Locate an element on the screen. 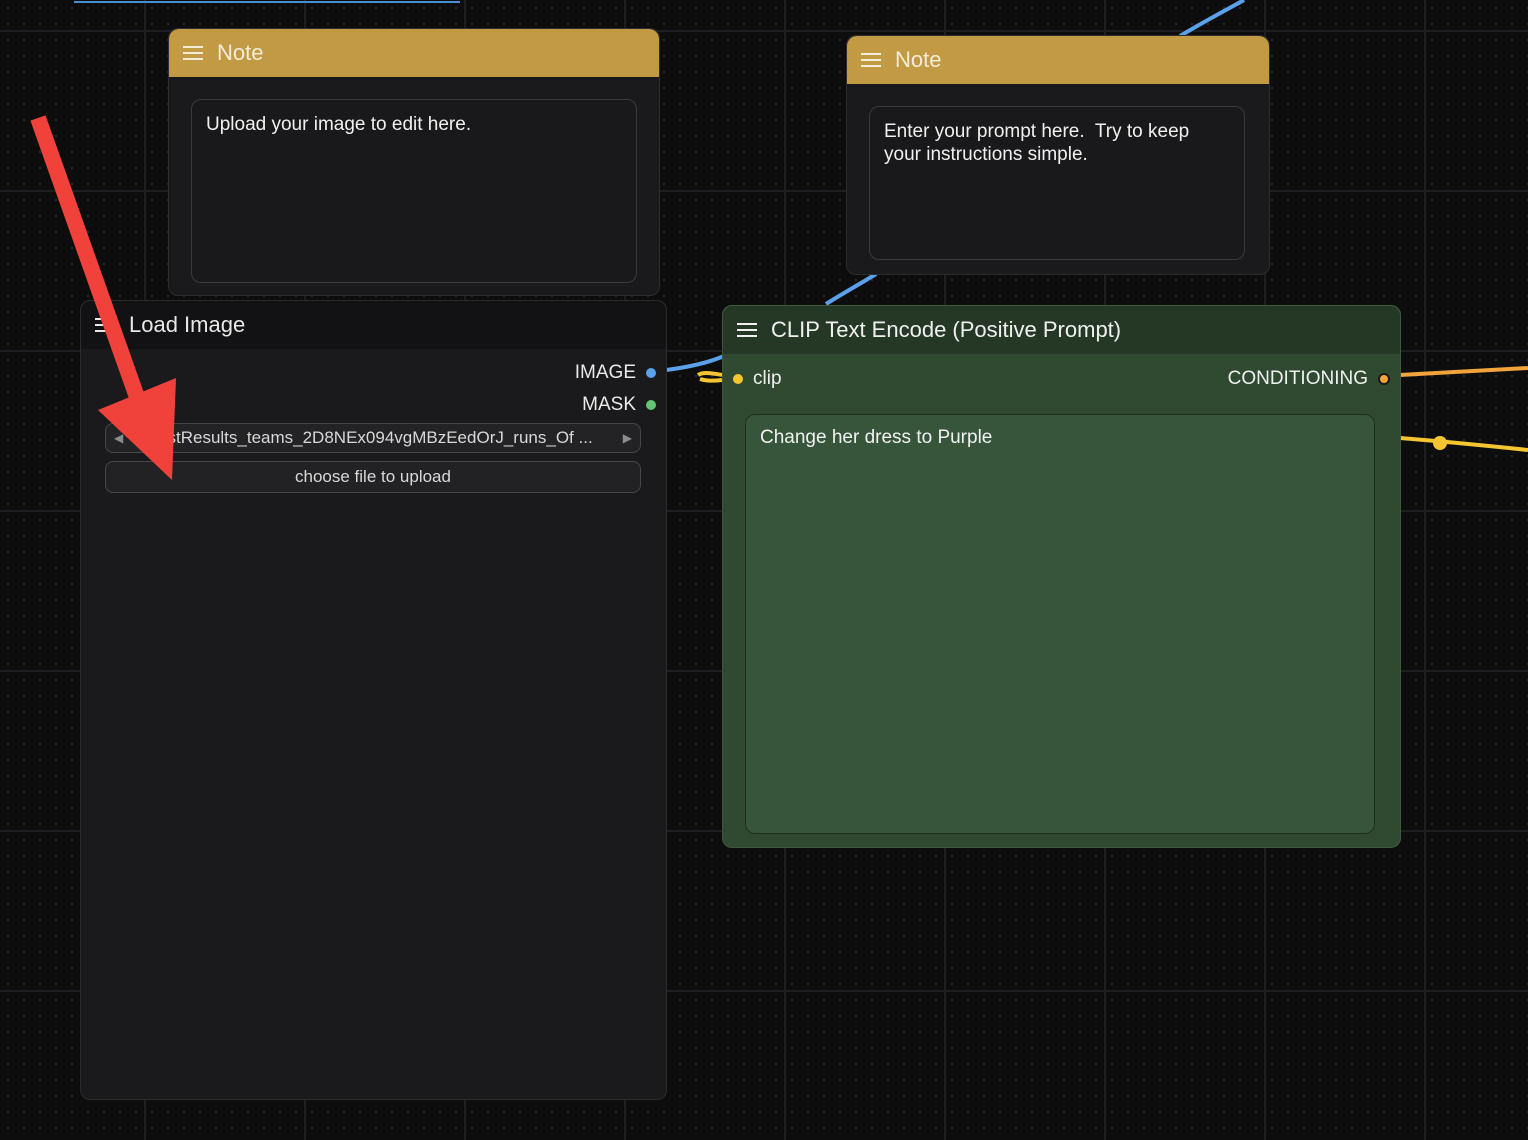 The image size is (1528, 1140). node-header: CLIP Text Encode (Positive Prompt) is located at coordinates (1061, 330).